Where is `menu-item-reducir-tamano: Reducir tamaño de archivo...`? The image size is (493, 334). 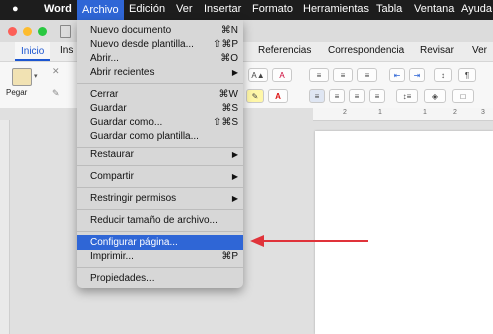
menu-item-reducir-tamano: Reducir tamaño de archivo... is located at coordinates (160, 220).